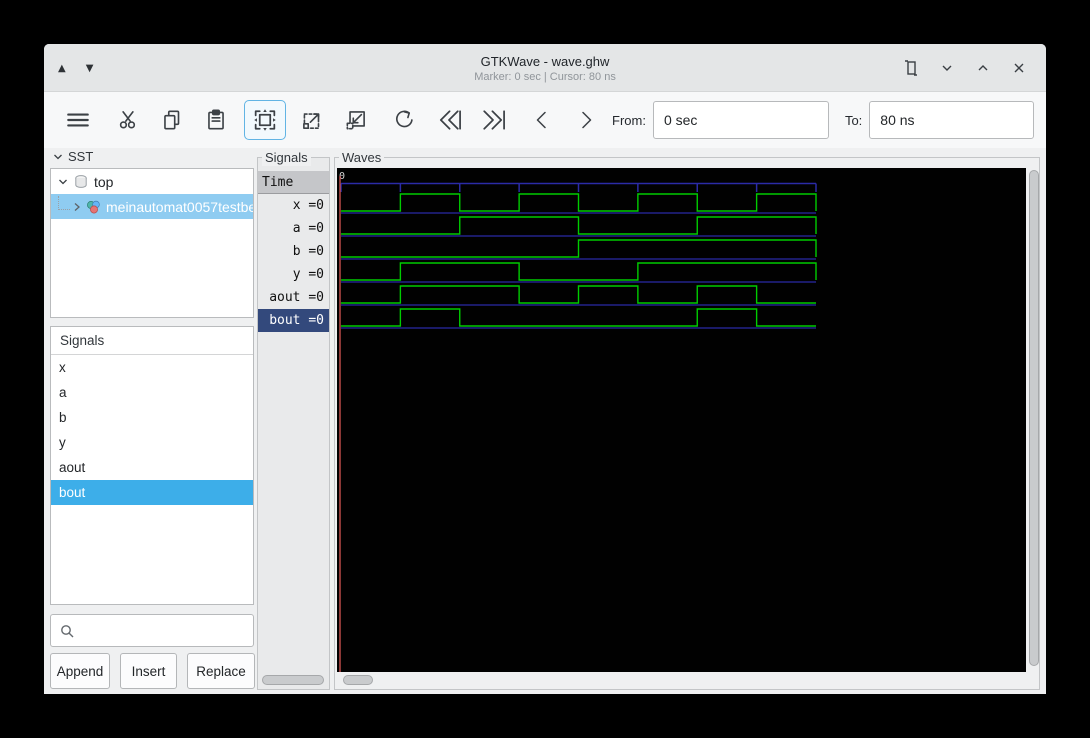  I want to click on from-input: 0 sec, so click(740, 120).